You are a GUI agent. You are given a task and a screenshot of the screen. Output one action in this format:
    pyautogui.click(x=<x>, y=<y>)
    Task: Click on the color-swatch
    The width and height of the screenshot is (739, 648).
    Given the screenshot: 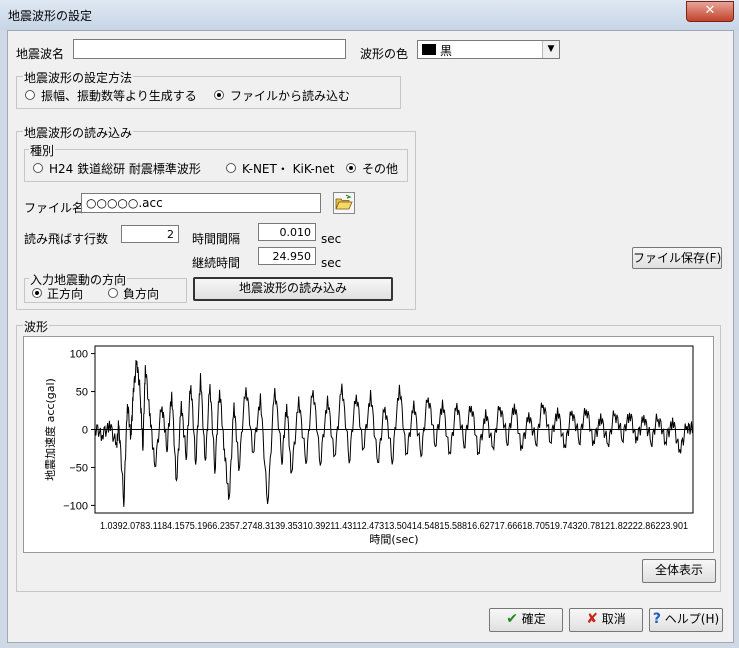 What is the action you would take?
    pyautogui.click(x=429, y=49)
    